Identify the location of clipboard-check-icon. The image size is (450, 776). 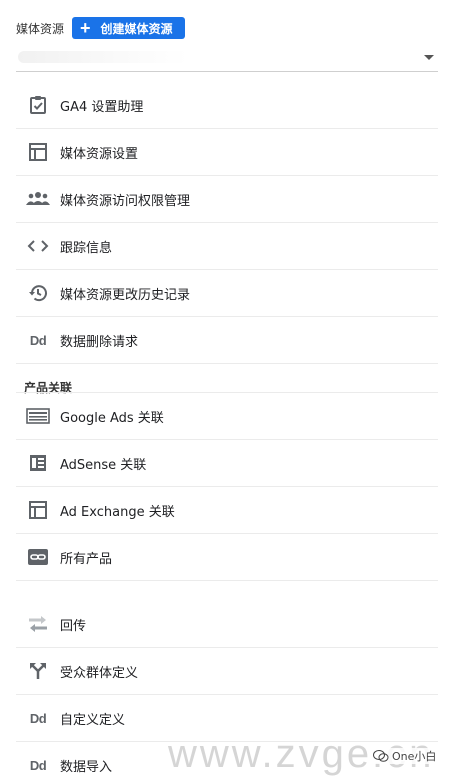
(38, 105).